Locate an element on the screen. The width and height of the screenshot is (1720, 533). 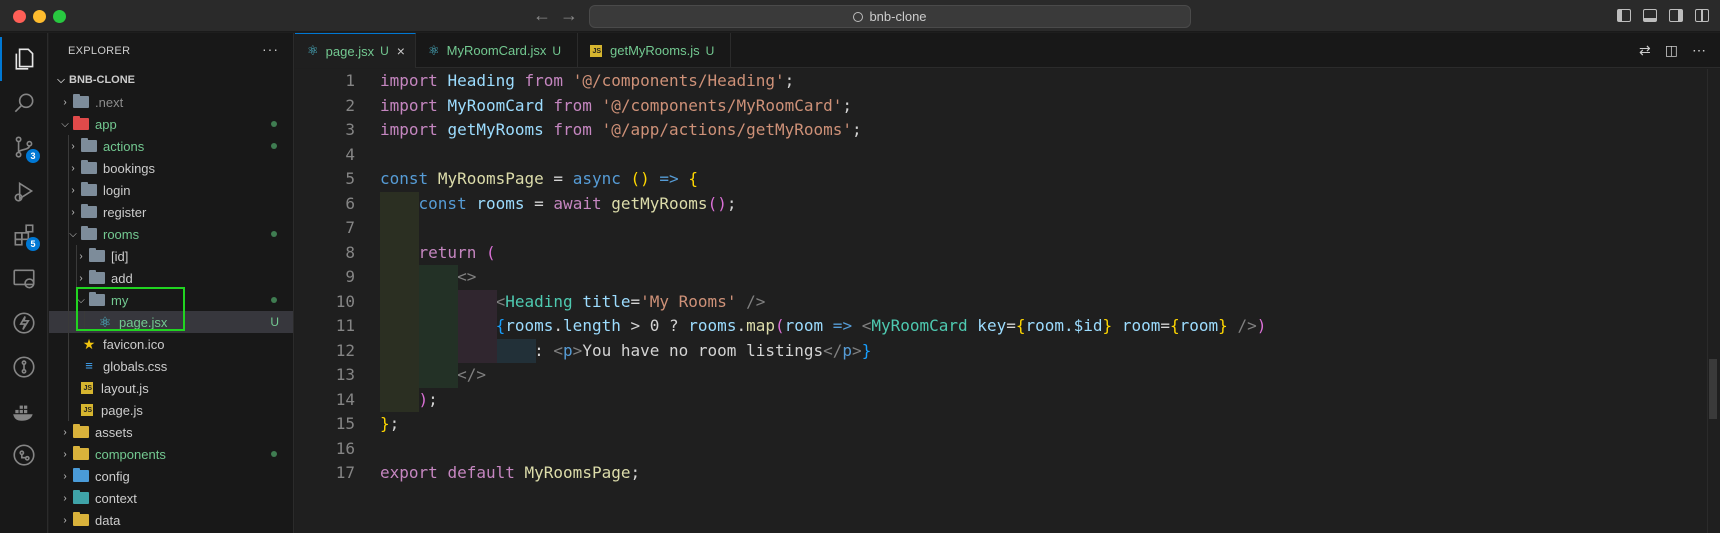
tree-item-my: ⌵ my is located at coordinates (171, 300).